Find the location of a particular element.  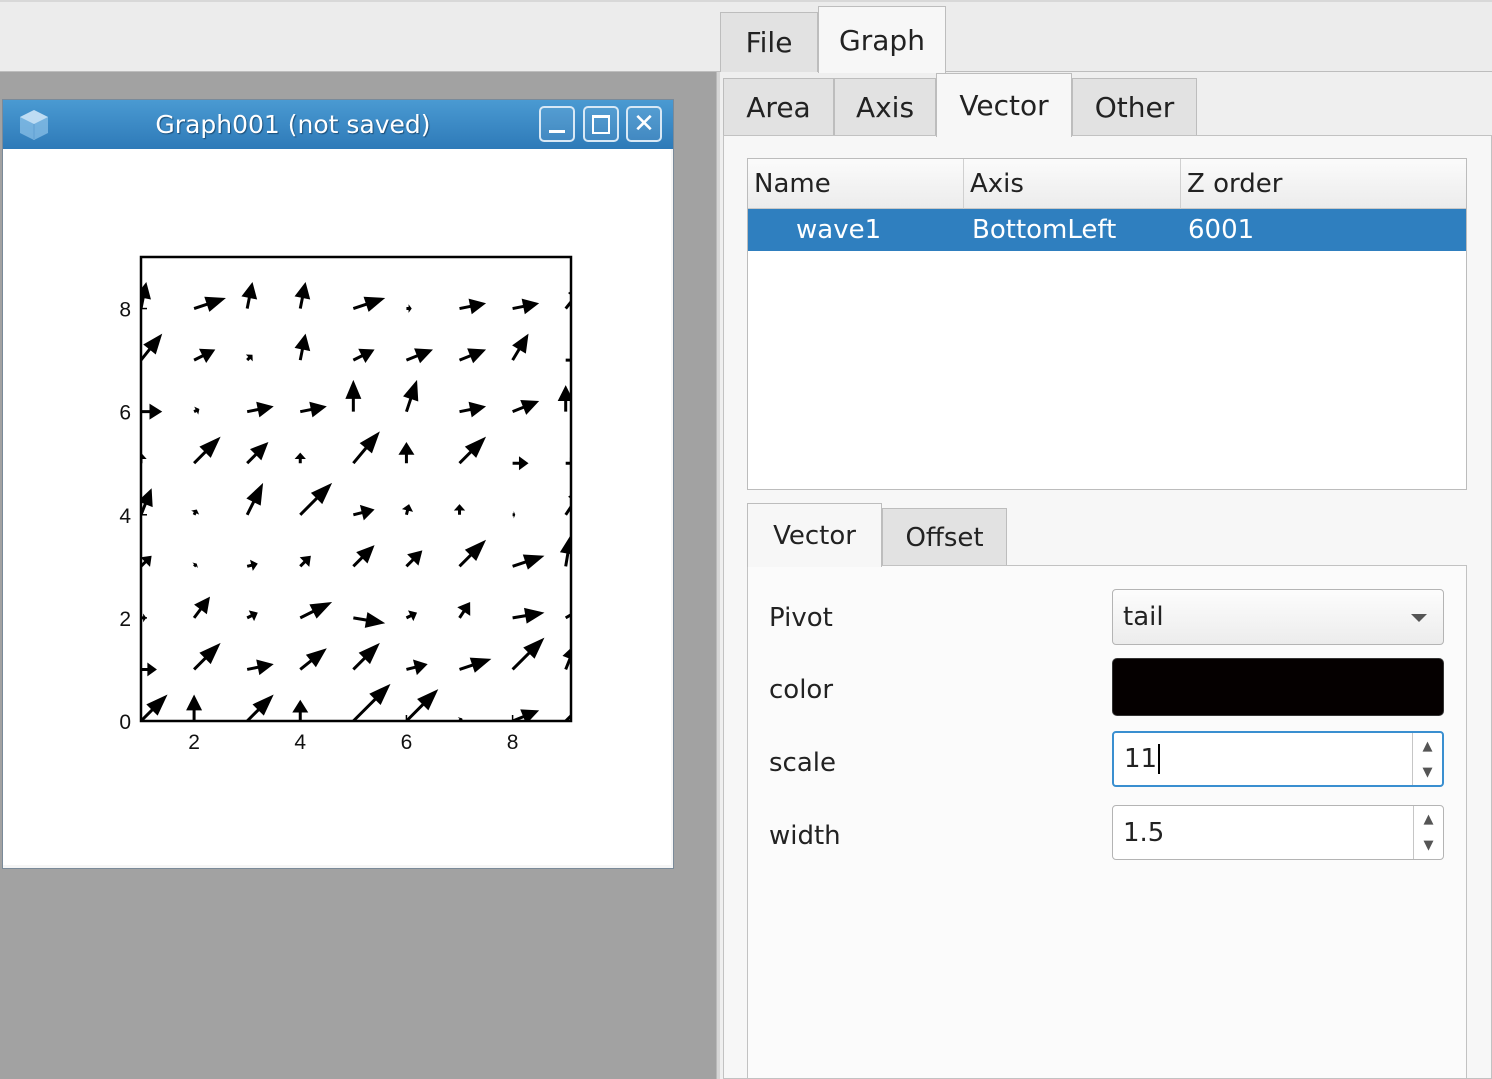

column-header-zorder: Z order is located at coordinates (1323, 184).